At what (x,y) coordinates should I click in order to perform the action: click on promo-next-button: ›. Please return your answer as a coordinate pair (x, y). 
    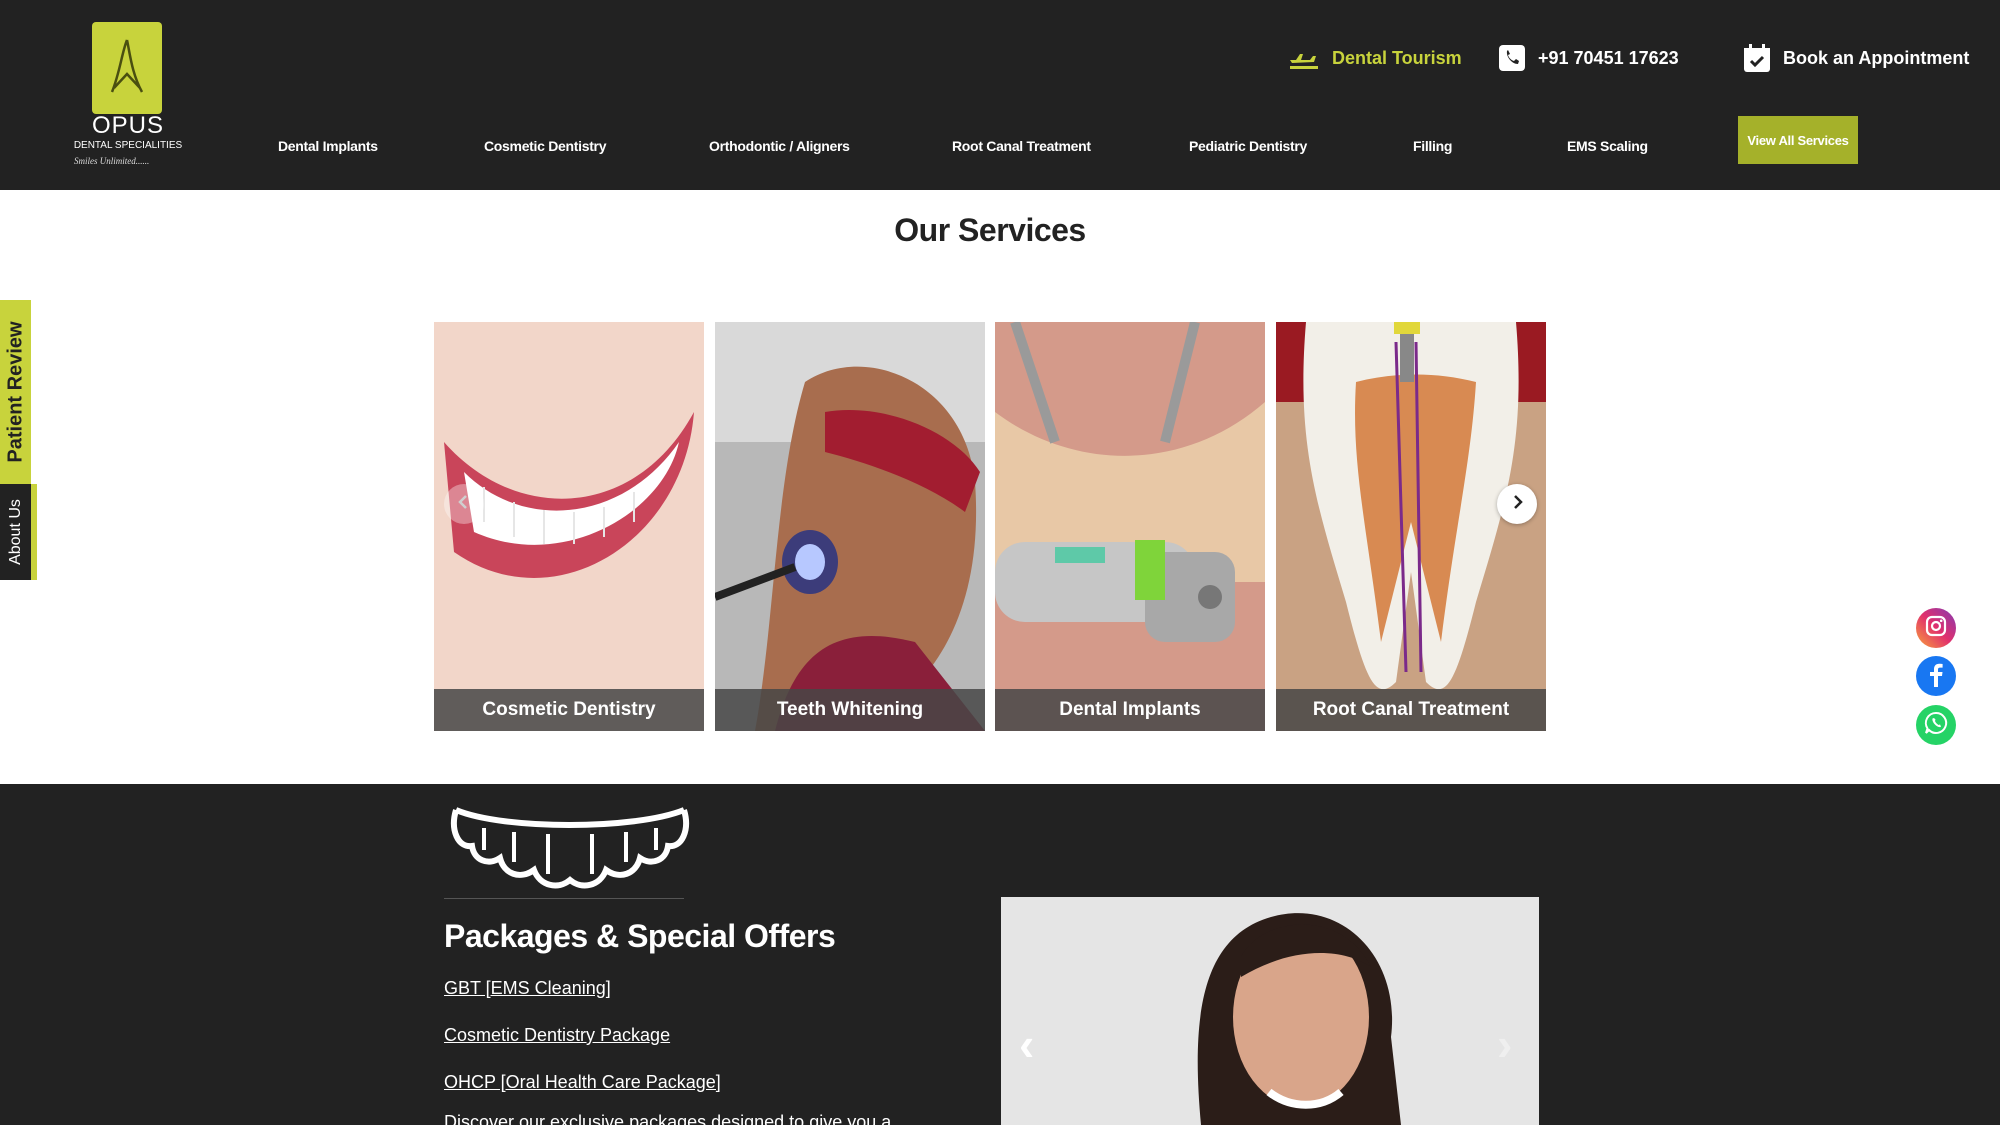
    Looking at the image, I should click on (1504, 1044).